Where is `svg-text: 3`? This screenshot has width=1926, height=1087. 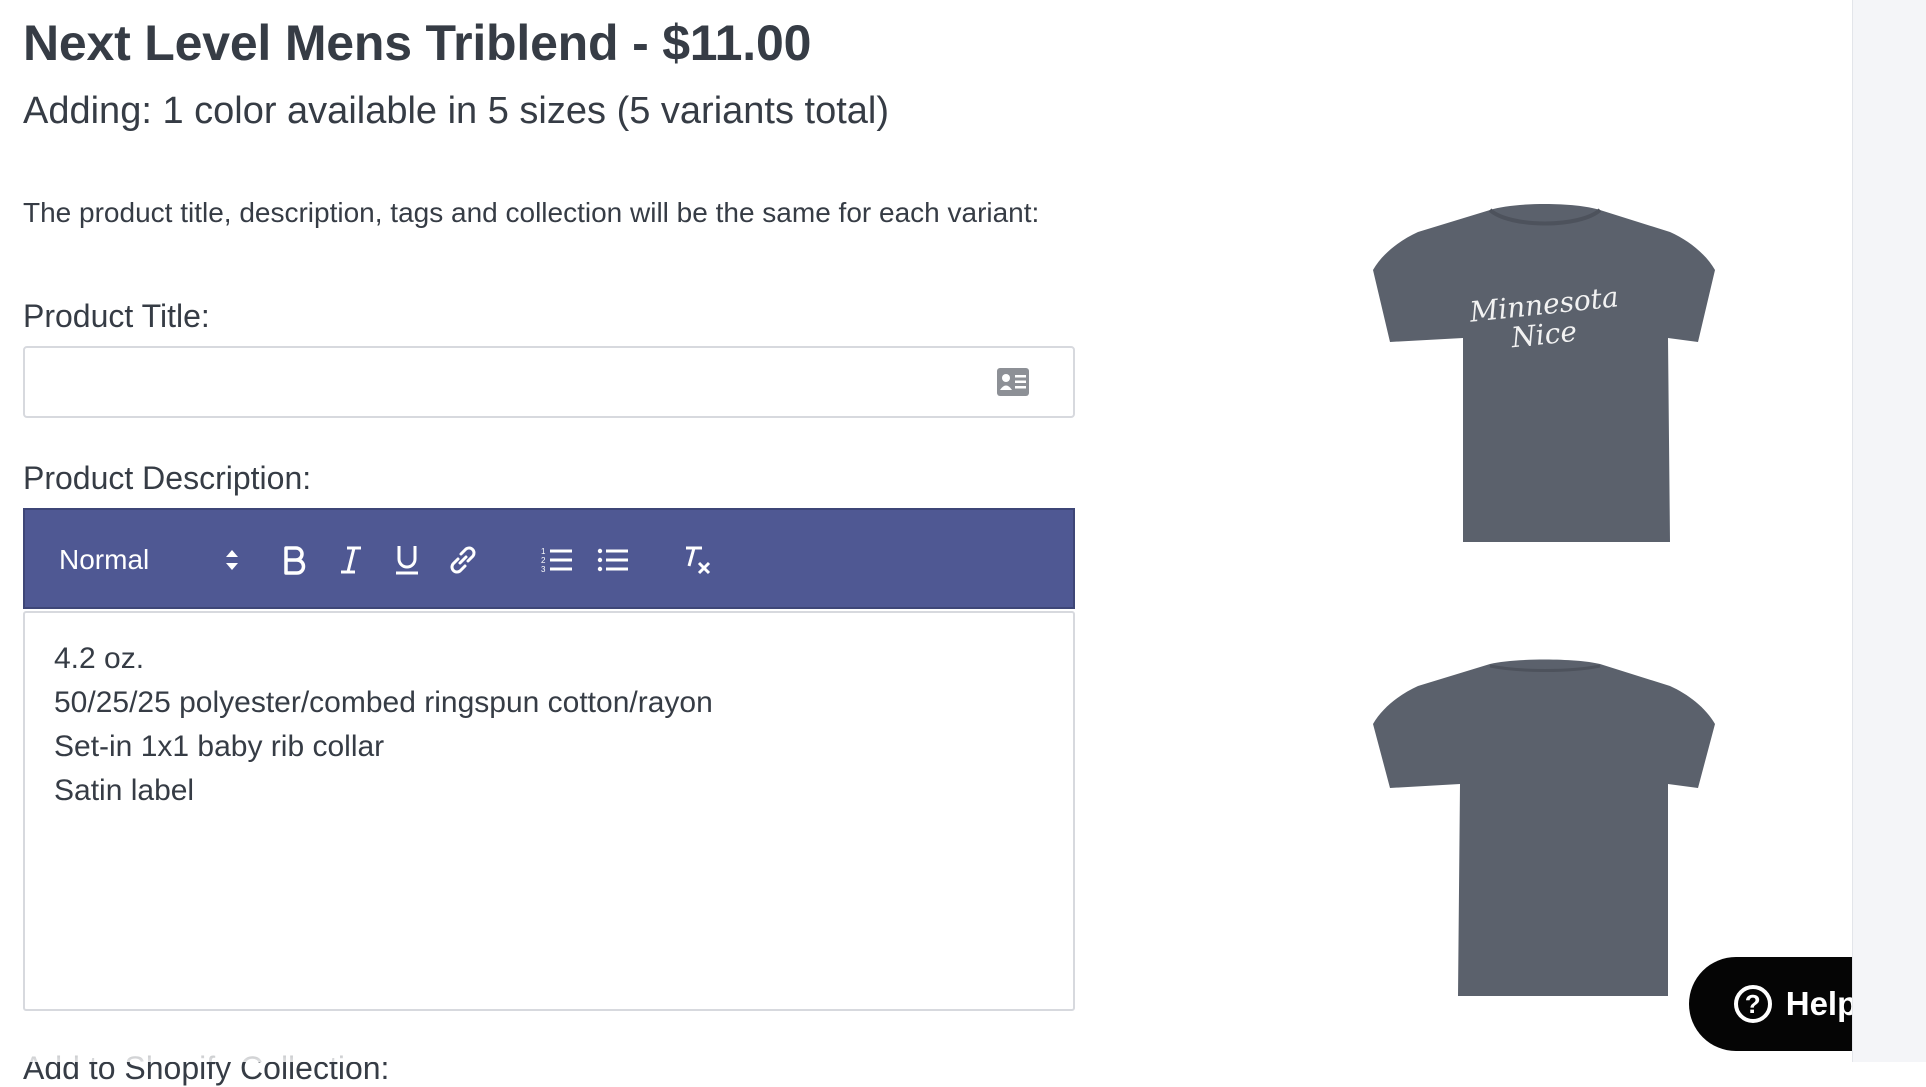
svg-text: 3 is located at coordinates (543, 569).